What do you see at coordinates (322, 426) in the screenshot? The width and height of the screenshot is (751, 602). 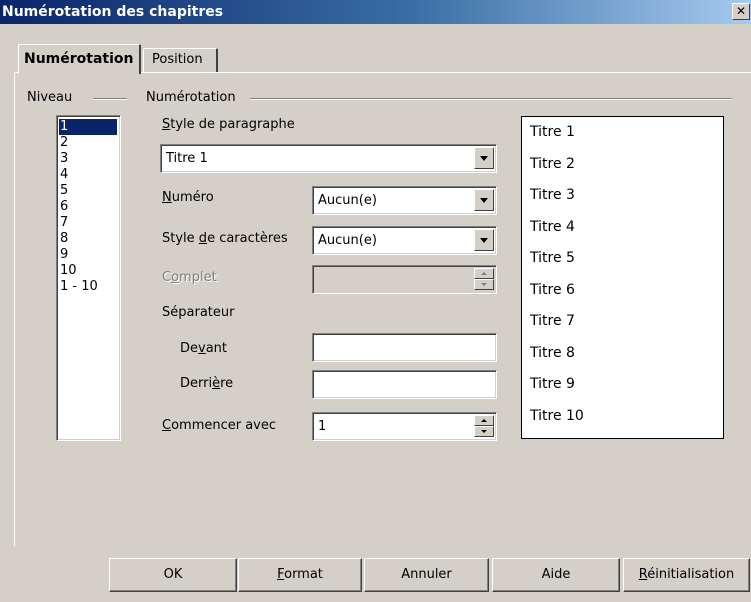 I see `start-at-value: 1` at bounding box center [322, 426].